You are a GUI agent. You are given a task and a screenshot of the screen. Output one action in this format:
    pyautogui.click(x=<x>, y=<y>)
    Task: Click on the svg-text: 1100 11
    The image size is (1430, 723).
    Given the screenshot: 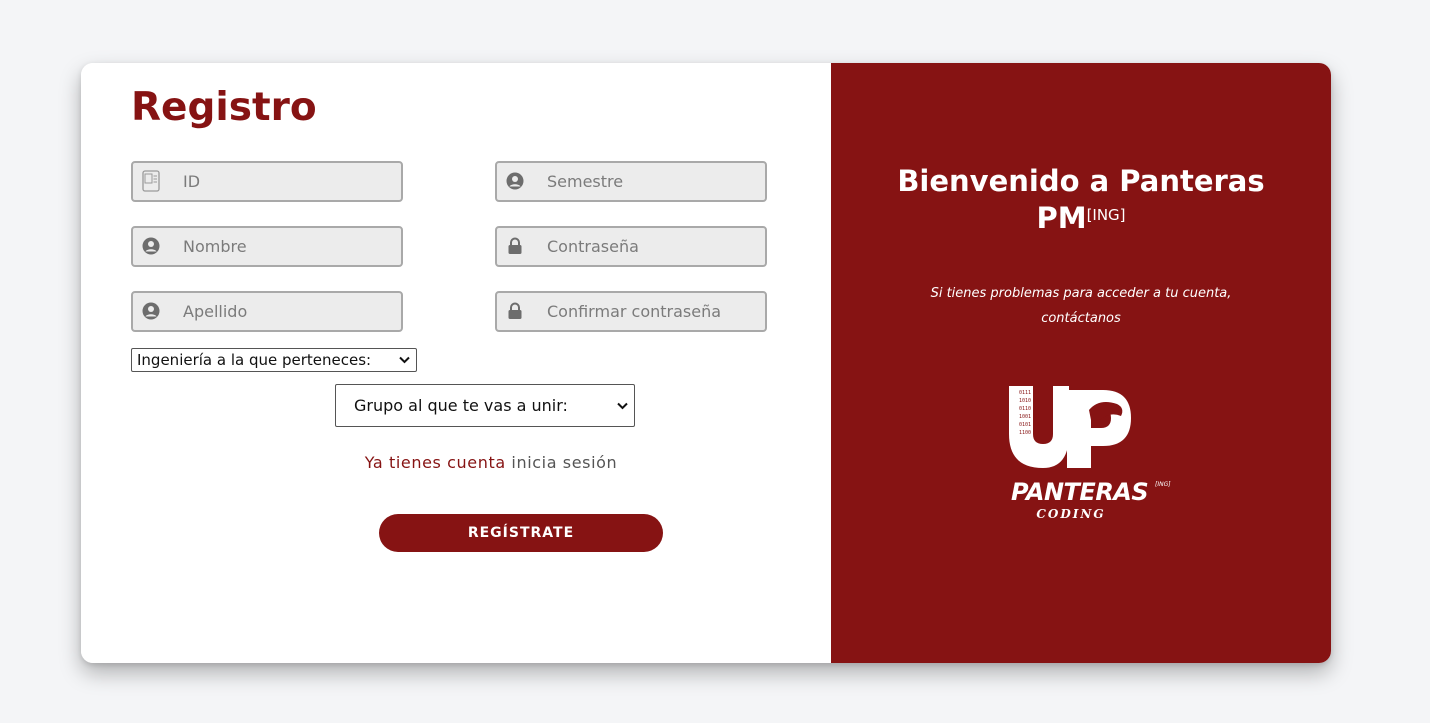 What is the action you would take?
    pyautogui.click(x=1029, y=433)
    